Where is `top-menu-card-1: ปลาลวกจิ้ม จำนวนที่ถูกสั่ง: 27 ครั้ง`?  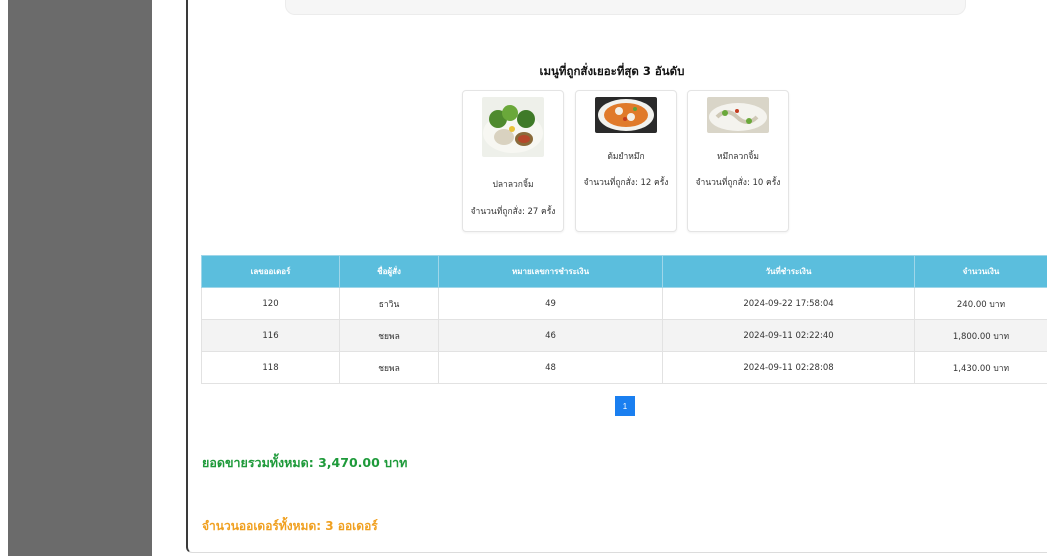
top-menu-card-1: ปลาลวกจิ้ม จำนวนที่ถูกสั่ง: 27 ครั้ง is located at coordinates (513, 161).